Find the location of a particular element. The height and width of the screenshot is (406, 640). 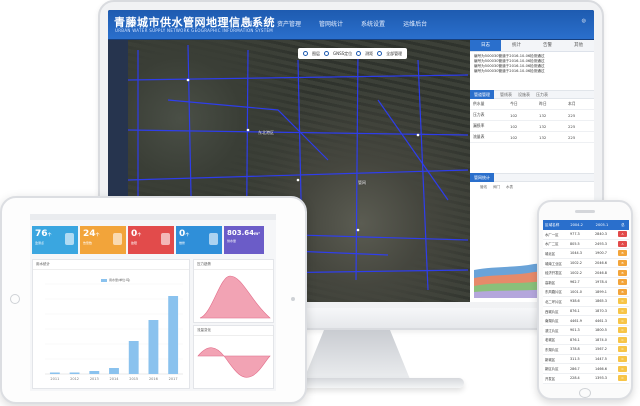

nav-item-ops: 运维后台 is located at coordinates (415, 25).